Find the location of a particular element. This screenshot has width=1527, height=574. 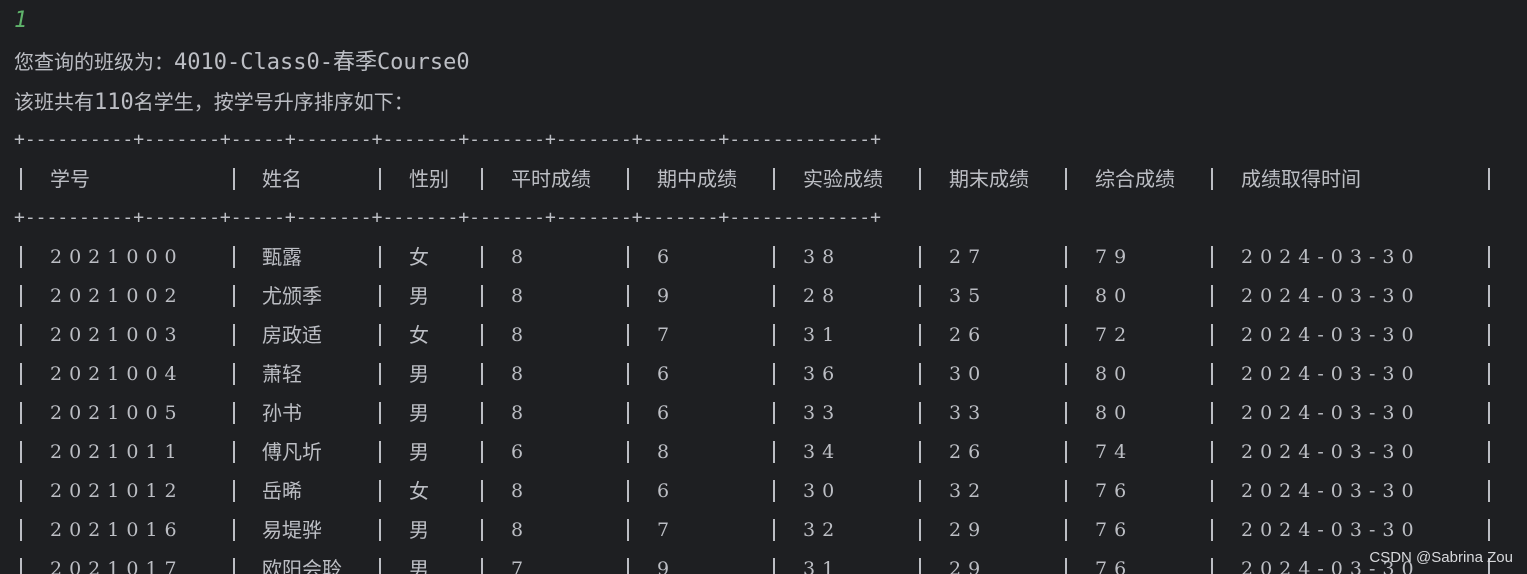

header-name: 姓名 is located at coordinates (282, 179).